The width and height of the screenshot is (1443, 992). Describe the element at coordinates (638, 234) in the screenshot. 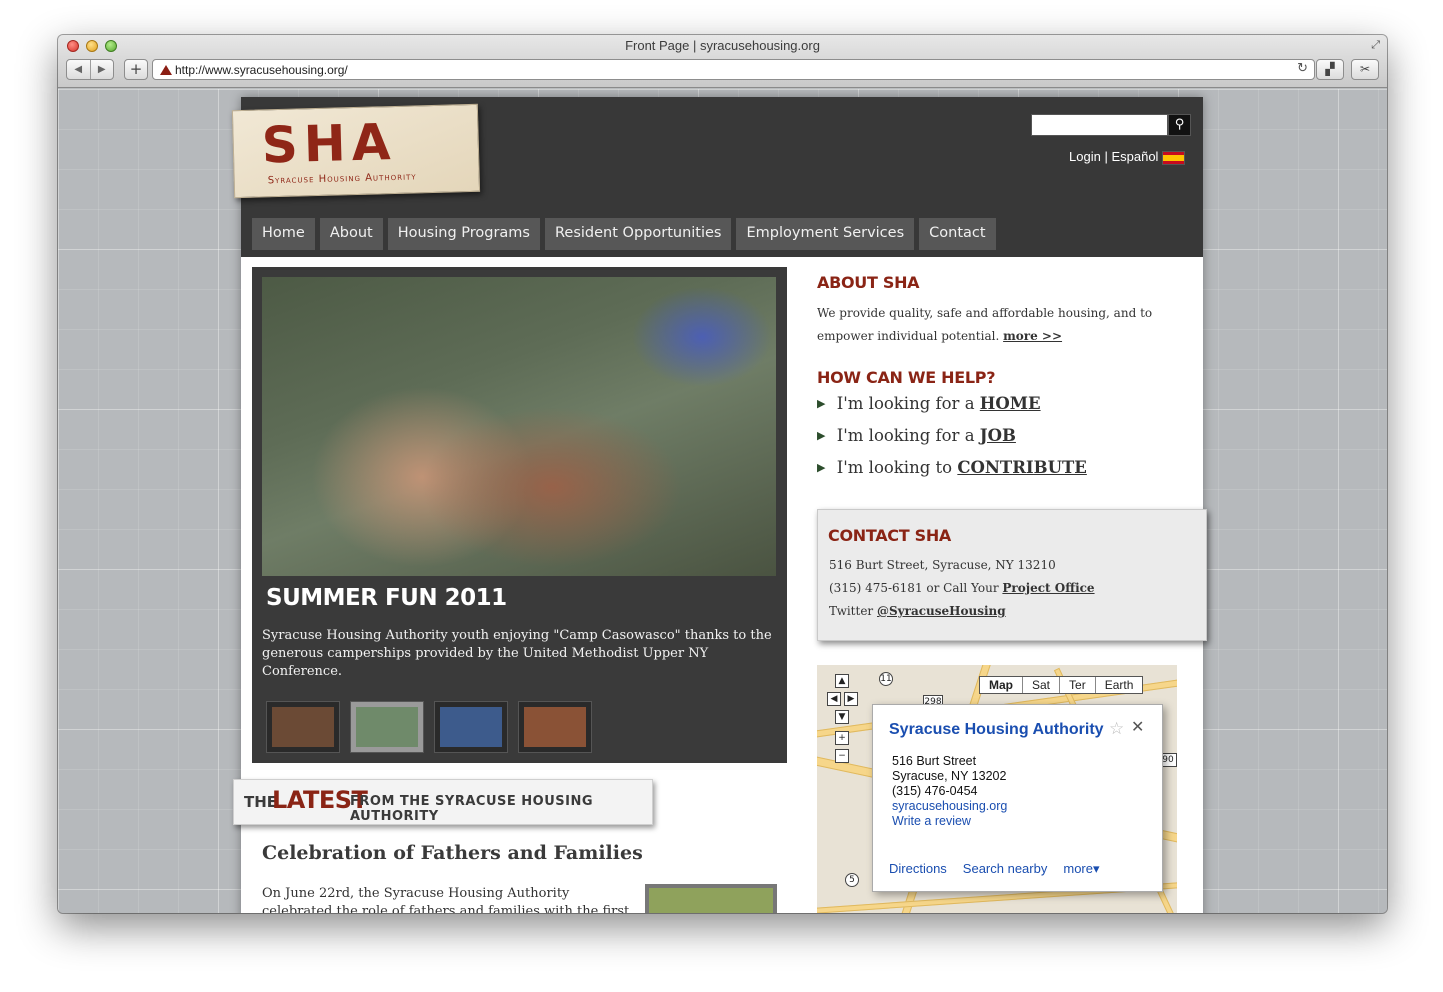

I see `nav-item-resident-opportunities: Resident Opportunities` at that location.